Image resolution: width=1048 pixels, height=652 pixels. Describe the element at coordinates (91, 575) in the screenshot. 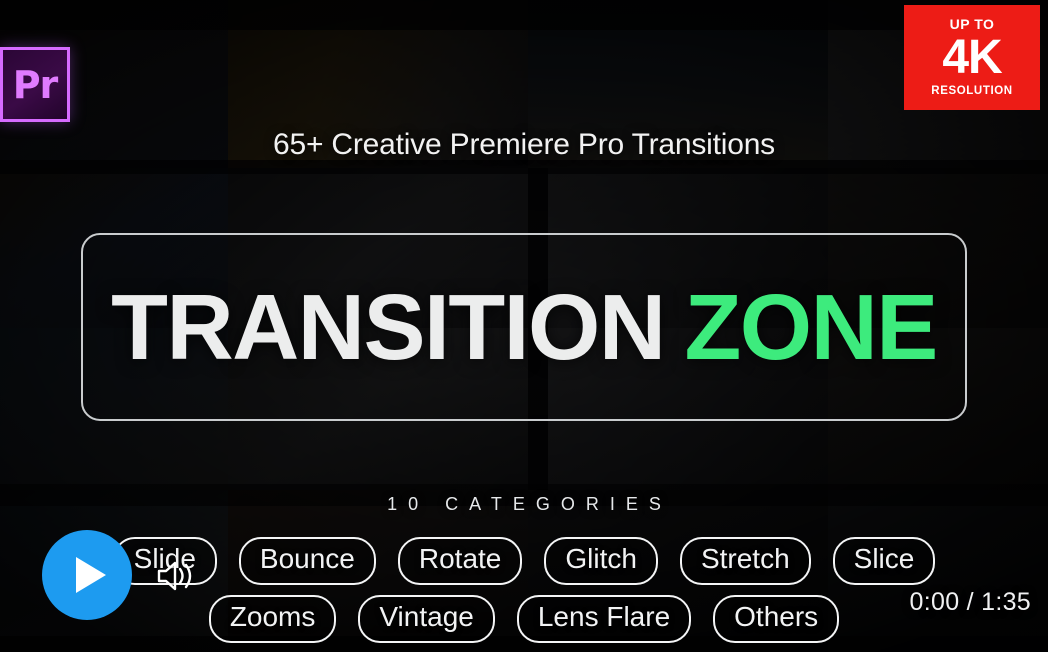

I see `play-icon` at that location.